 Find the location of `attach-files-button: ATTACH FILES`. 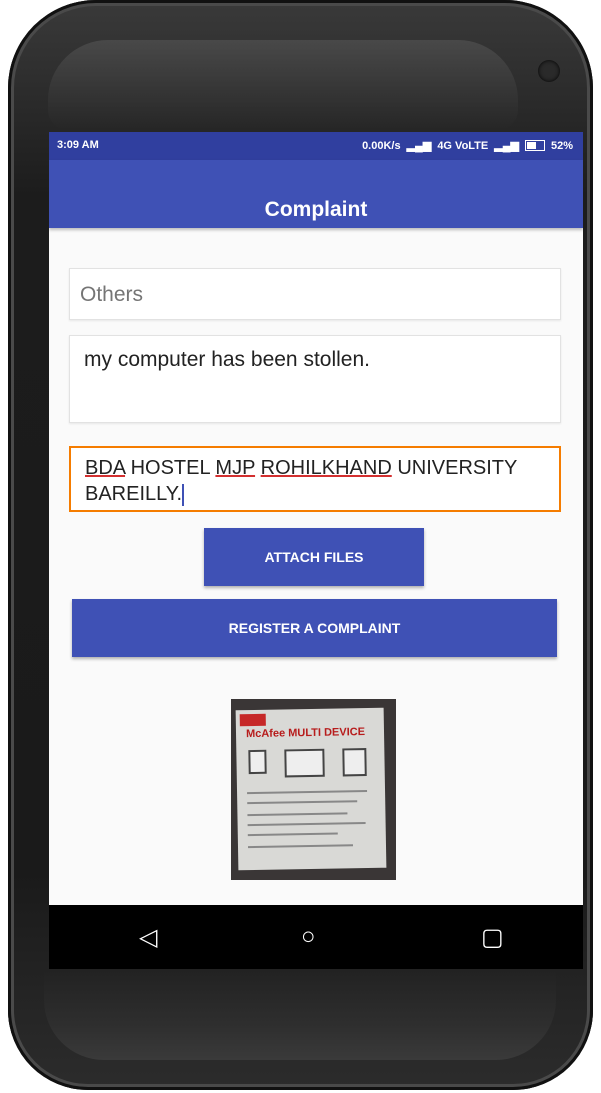

attach-files-button: ATTACH FILES is located at coordinates (314, 557).